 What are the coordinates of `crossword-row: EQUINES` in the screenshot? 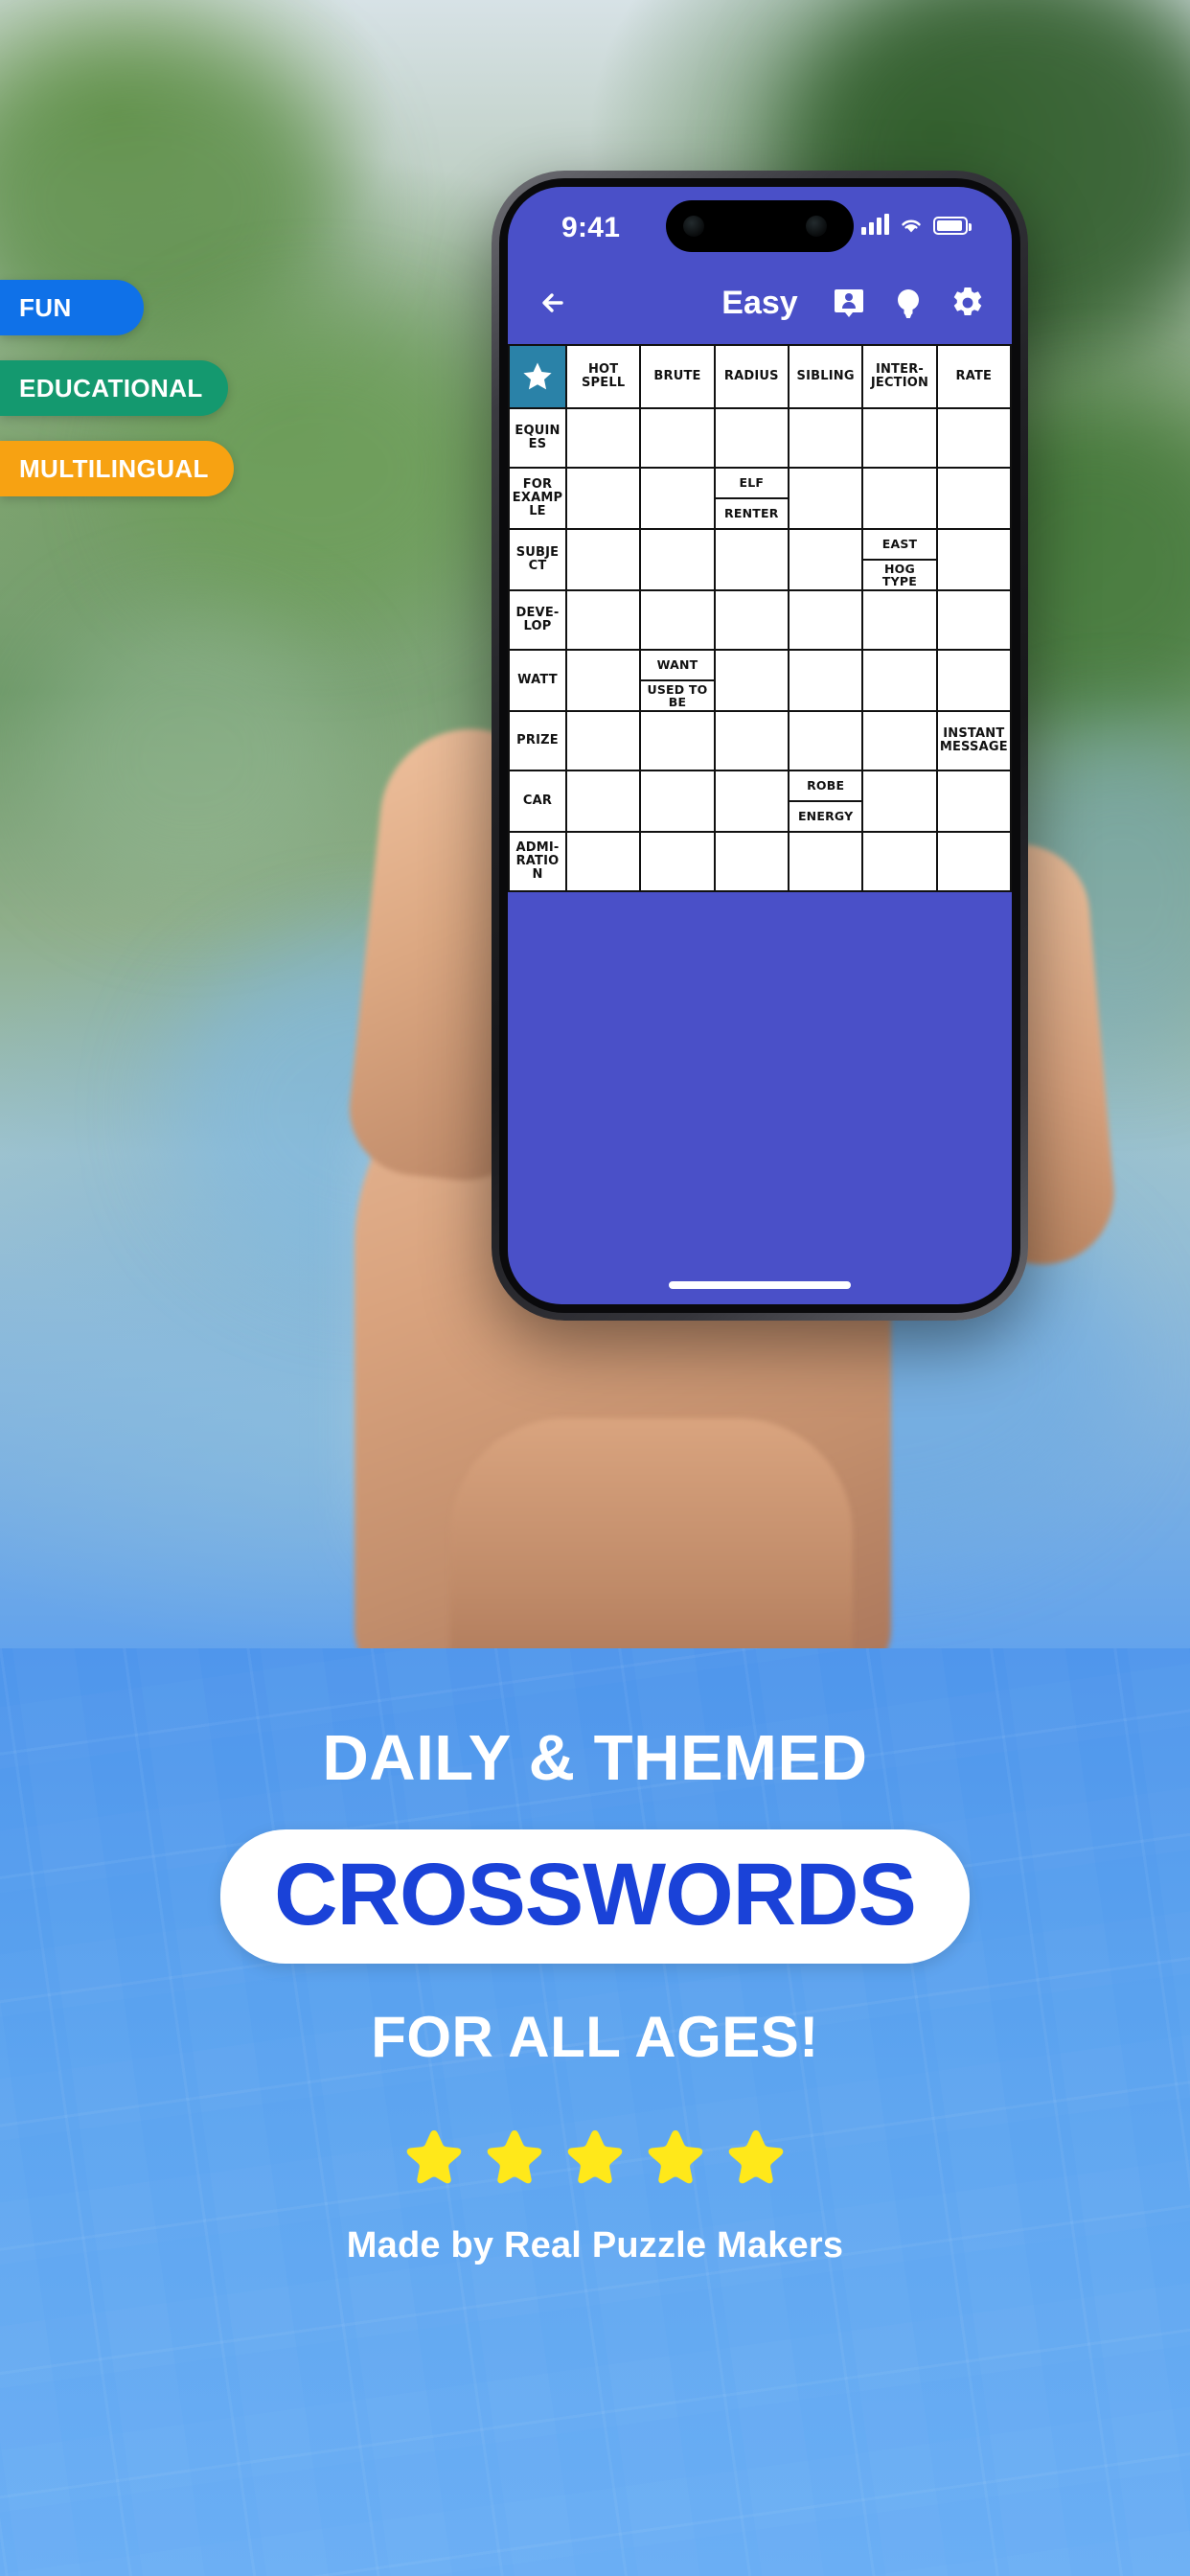 It's located at (760, 438).